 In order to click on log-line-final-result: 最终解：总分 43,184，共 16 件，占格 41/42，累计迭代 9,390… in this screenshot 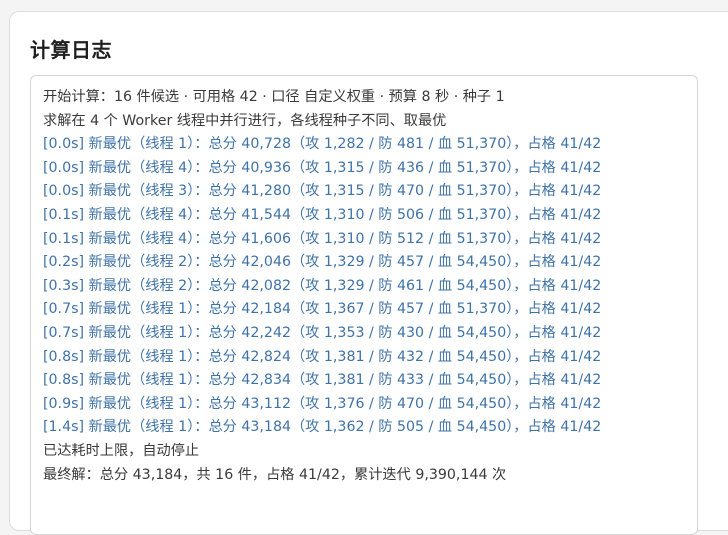, I will do `click(275, 474)`.